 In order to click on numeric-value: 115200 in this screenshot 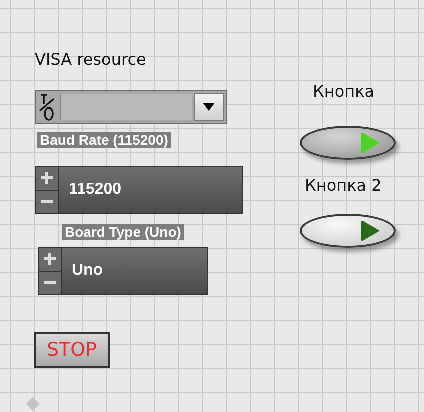, I will do `click(95, 190)`.